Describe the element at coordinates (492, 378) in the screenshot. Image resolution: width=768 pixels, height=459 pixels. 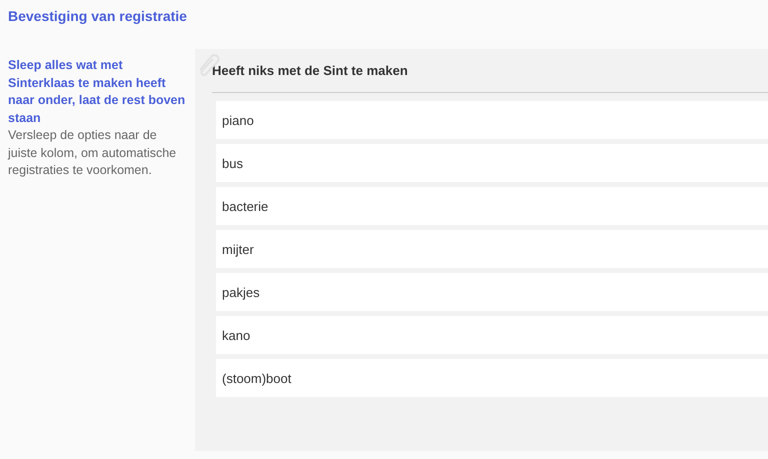
I see `draggable-option: (stoom)boot` at that location.